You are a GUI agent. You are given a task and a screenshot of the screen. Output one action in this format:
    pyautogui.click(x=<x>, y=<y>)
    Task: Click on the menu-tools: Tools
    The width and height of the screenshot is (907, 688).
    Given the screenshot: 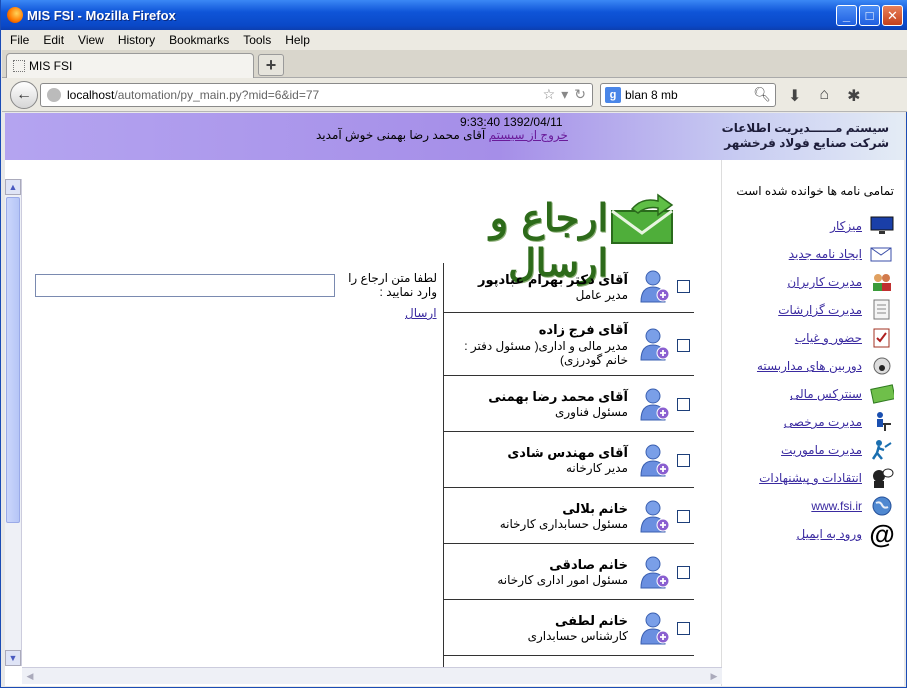 What is the action you would take?
    pyautogui.click(x=257, y=40)
    